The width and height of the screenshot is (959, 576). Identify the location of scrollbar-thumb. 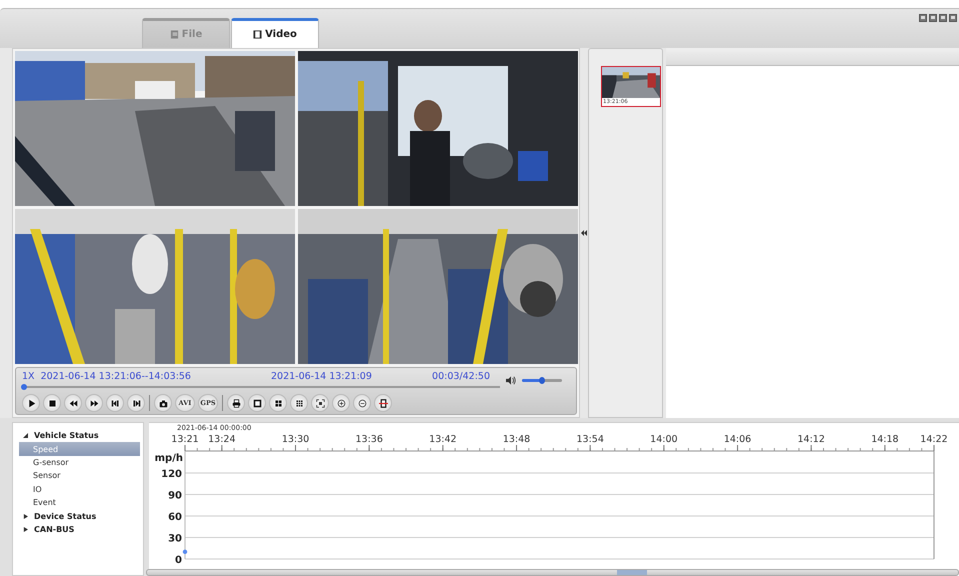
(632, 572).